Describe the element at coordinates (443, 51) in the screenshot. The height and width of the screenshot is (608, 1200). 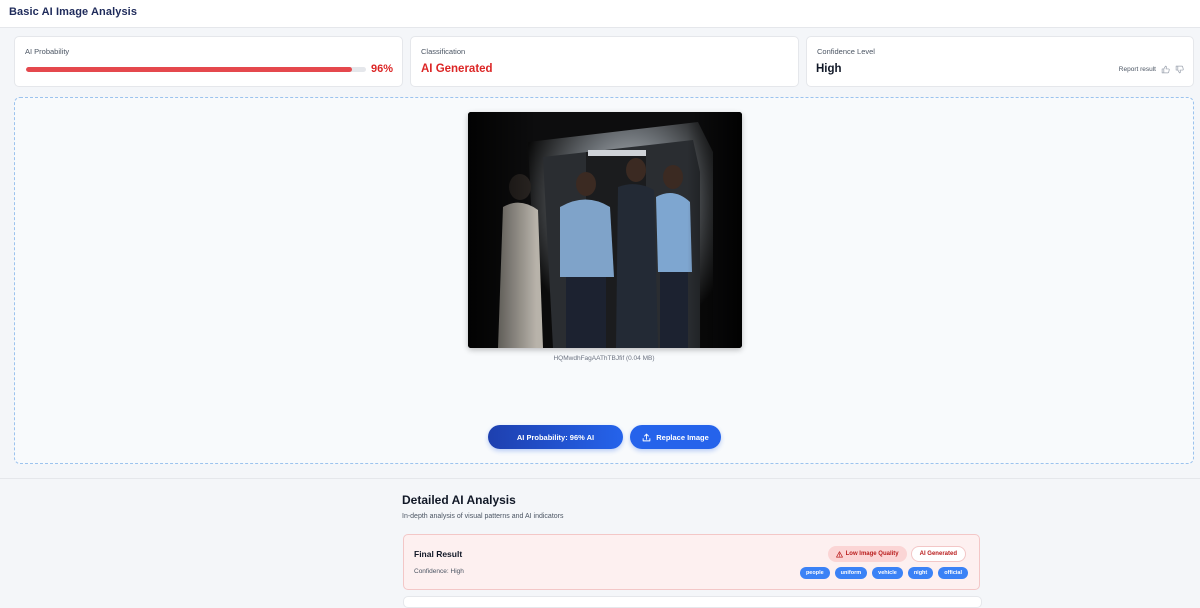
I see `classification-label: Classification` at that location.